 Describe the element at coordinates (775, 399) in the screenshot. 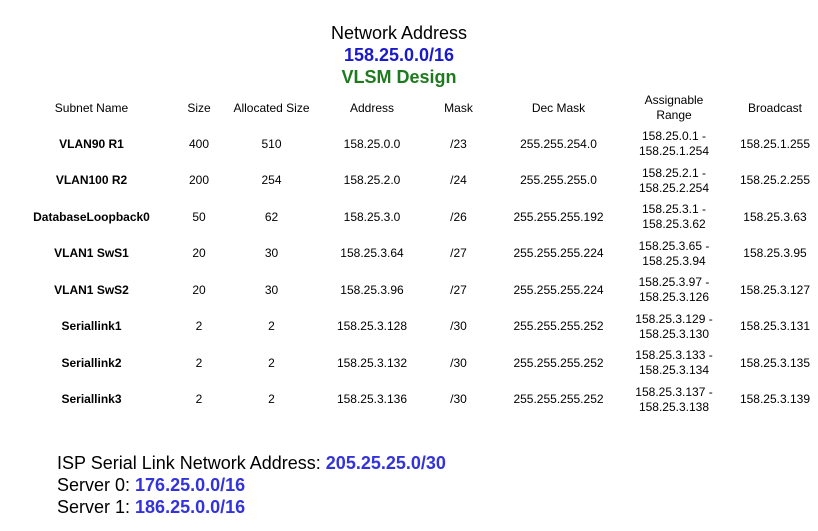

I see `broadcast-cell: 158.25.3.139` at that location.